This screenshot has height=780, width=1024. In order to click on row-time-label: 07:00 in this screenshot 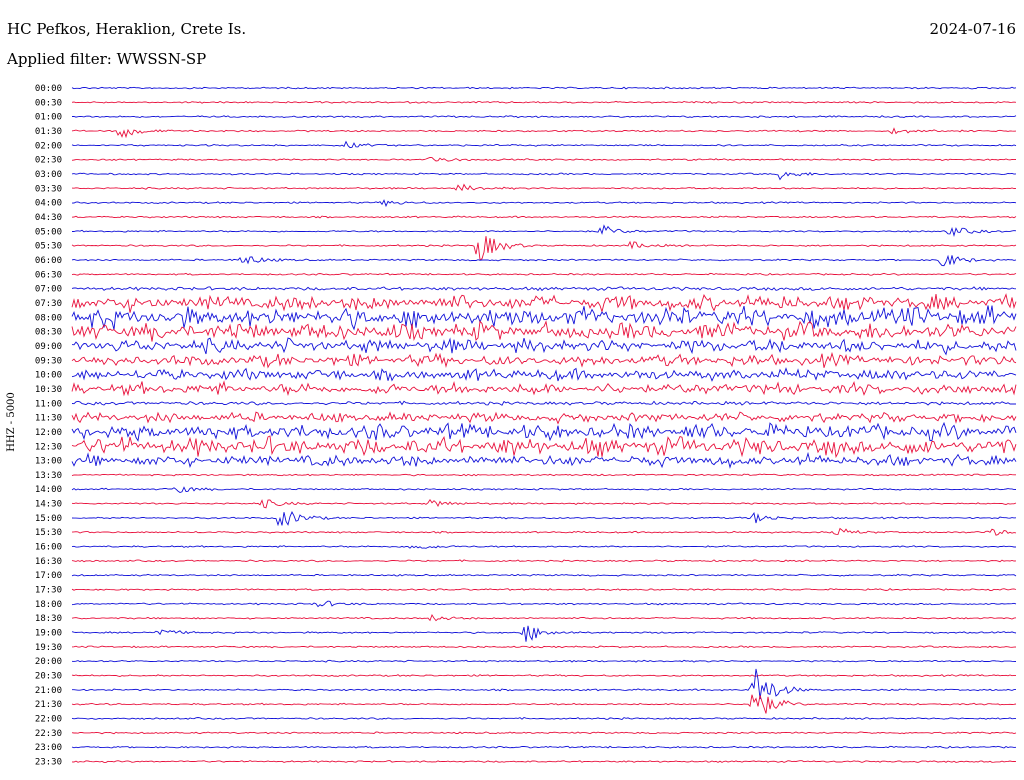, I will do `click(48, 290)`.